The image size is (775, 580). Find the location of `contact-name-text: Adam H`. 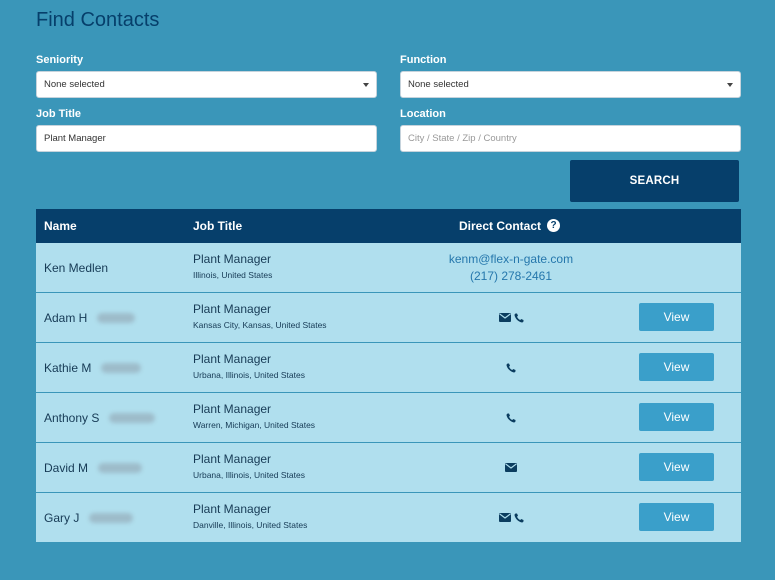

contact-name-text: Adam H is located at coordinates (66, 317).